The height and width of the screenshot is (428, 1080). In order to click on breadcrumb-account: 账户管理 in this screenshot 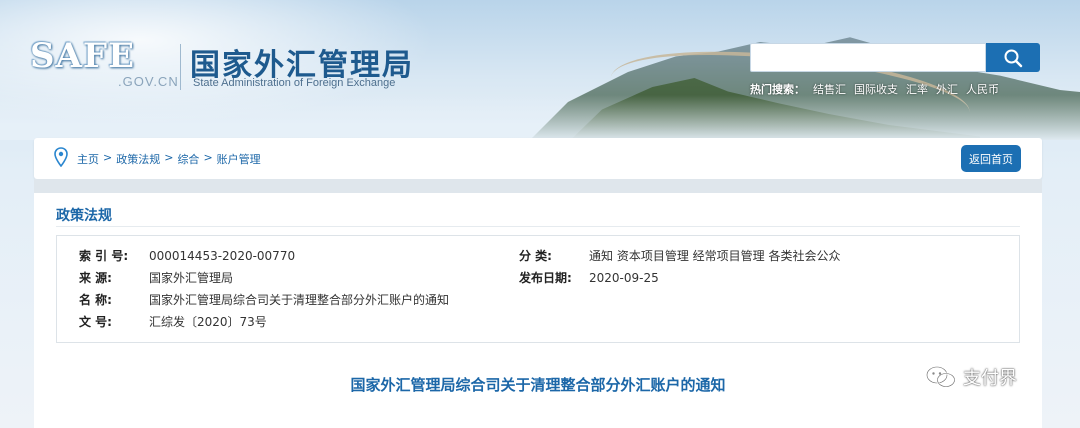, I will do `click(239, 159)`.